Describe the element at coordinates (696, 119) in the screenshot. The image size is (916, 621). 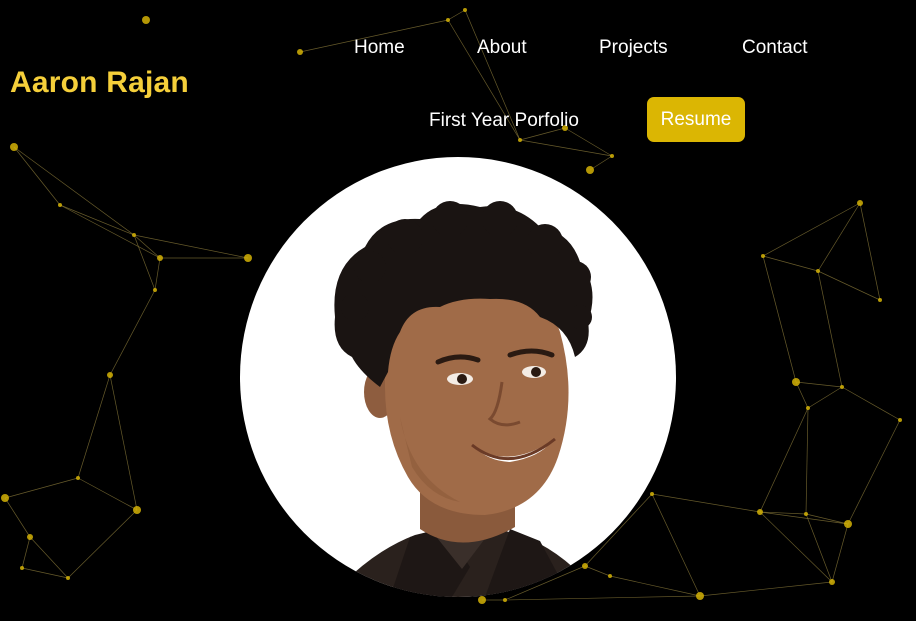
I see `resume-button: Resume` at that location.